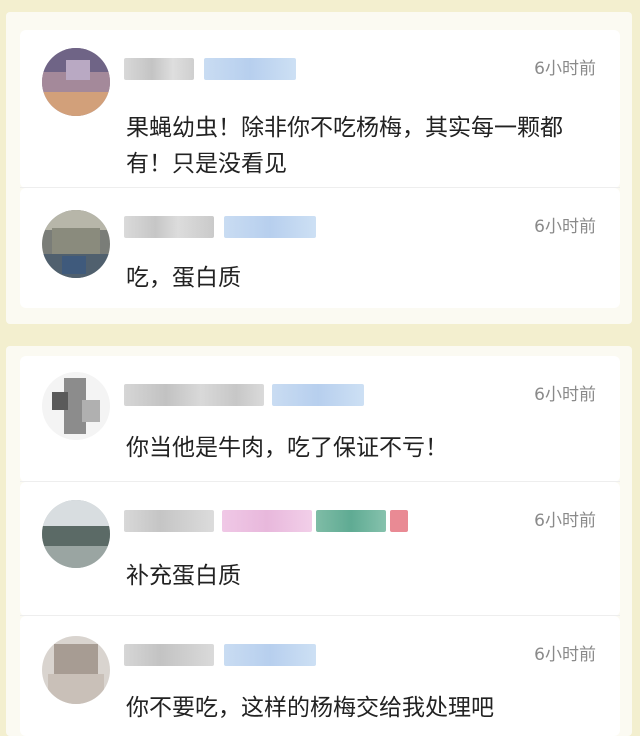  What do you see at coordinates (287, 448) in the screenshot?
I see `comment-text: 你当他是牛肉，吃了保证不亏！` at bounding box center [287, 448].